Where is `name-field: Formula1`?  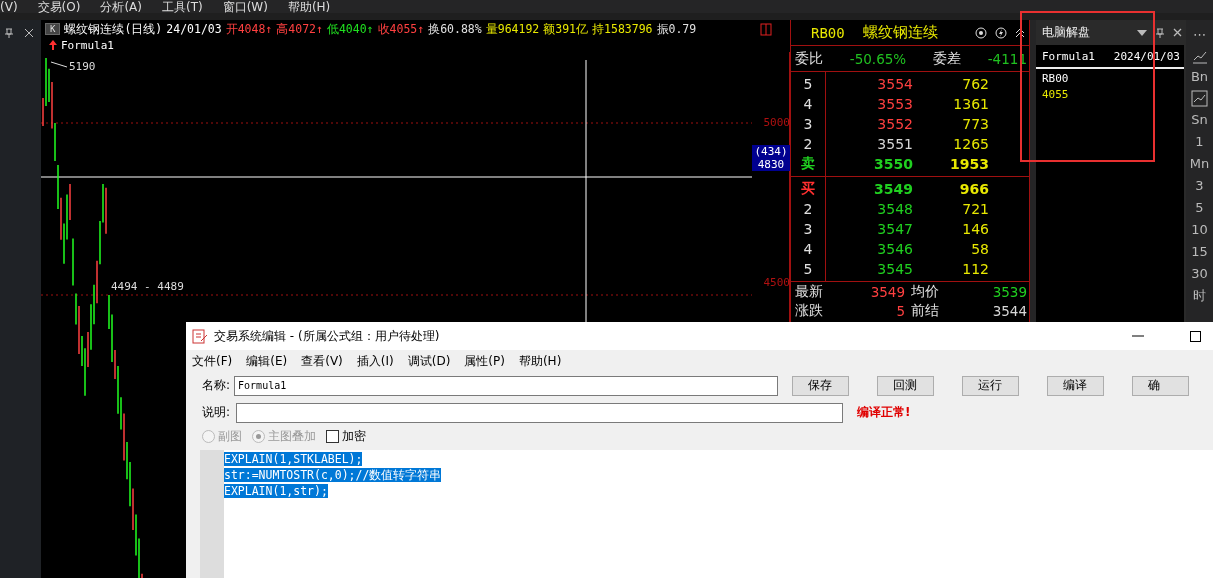
name-field: Formula1 is located at coordinates (506, 385).